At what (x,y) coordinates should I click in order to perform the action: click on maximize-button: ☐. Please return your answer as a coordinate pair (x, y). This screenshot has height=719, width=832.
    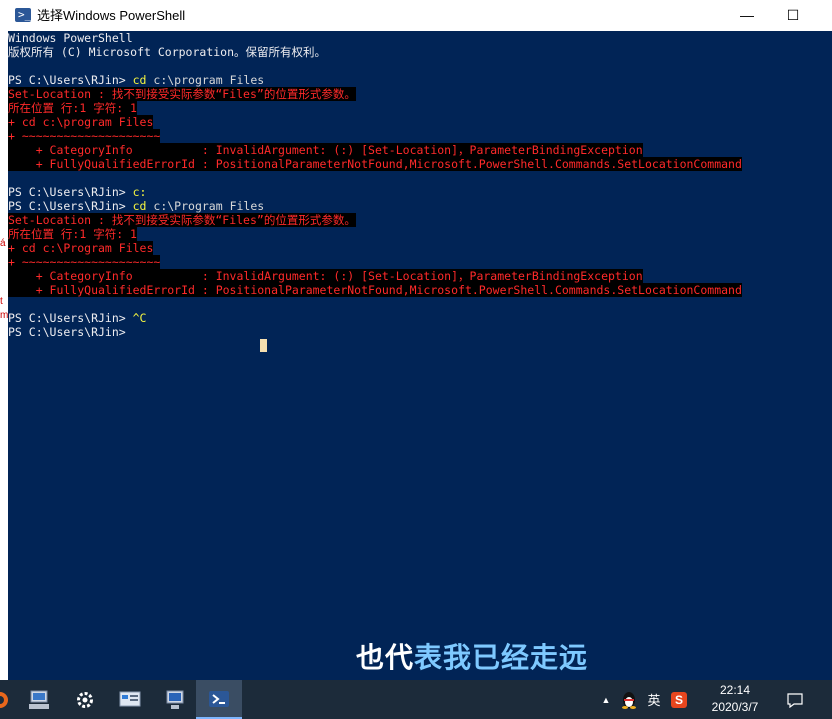
    Looking at the image, I should click on (793, 15).